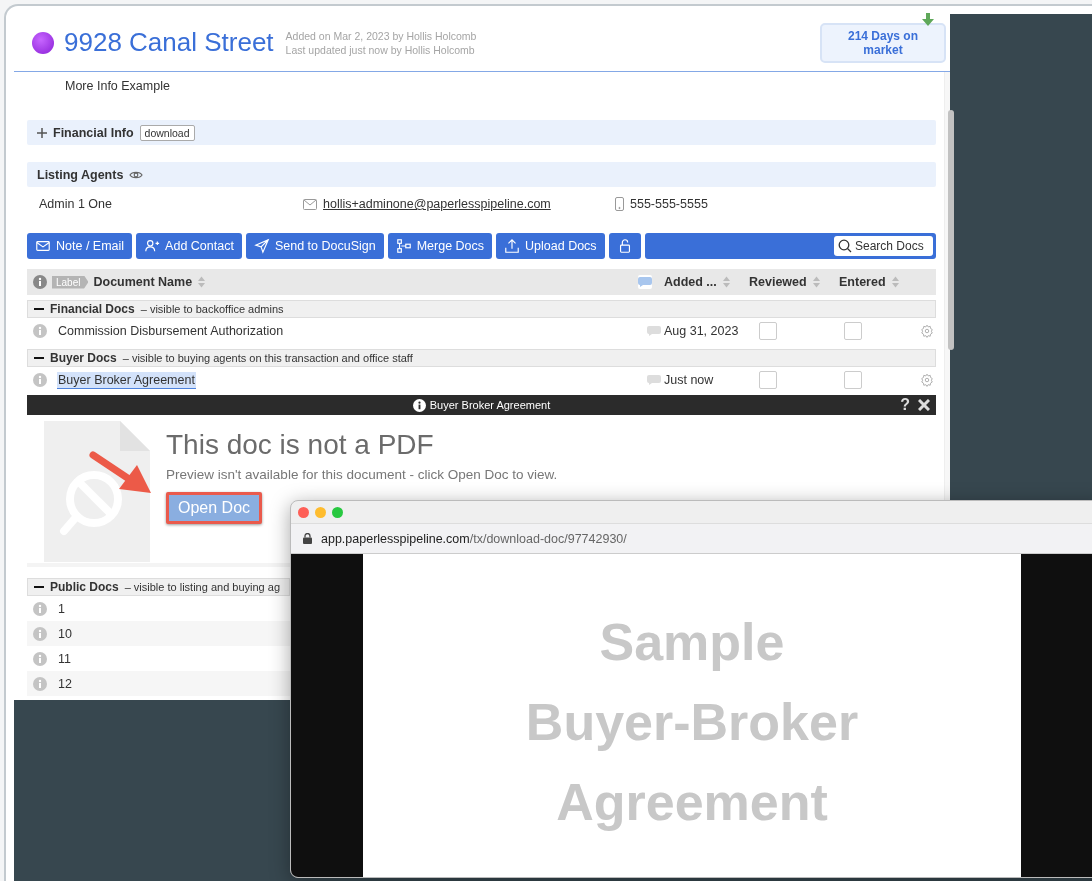 This screenshot has height=881, width=1092. Describe the element at coordinates (512, 246) in the screenshot. I see `upload-icon` at that location.